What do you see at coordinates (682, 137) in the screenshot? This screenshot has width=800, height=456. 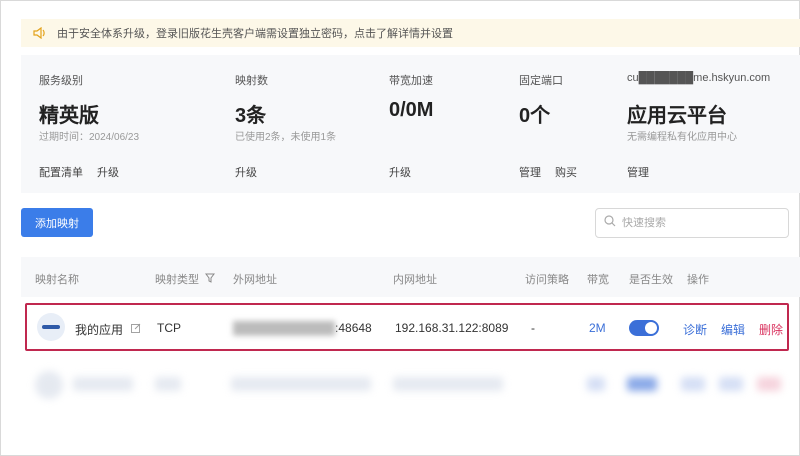 I see `stat-sub: 无需编程私有化应用中心` at bounding box center [682, 137].